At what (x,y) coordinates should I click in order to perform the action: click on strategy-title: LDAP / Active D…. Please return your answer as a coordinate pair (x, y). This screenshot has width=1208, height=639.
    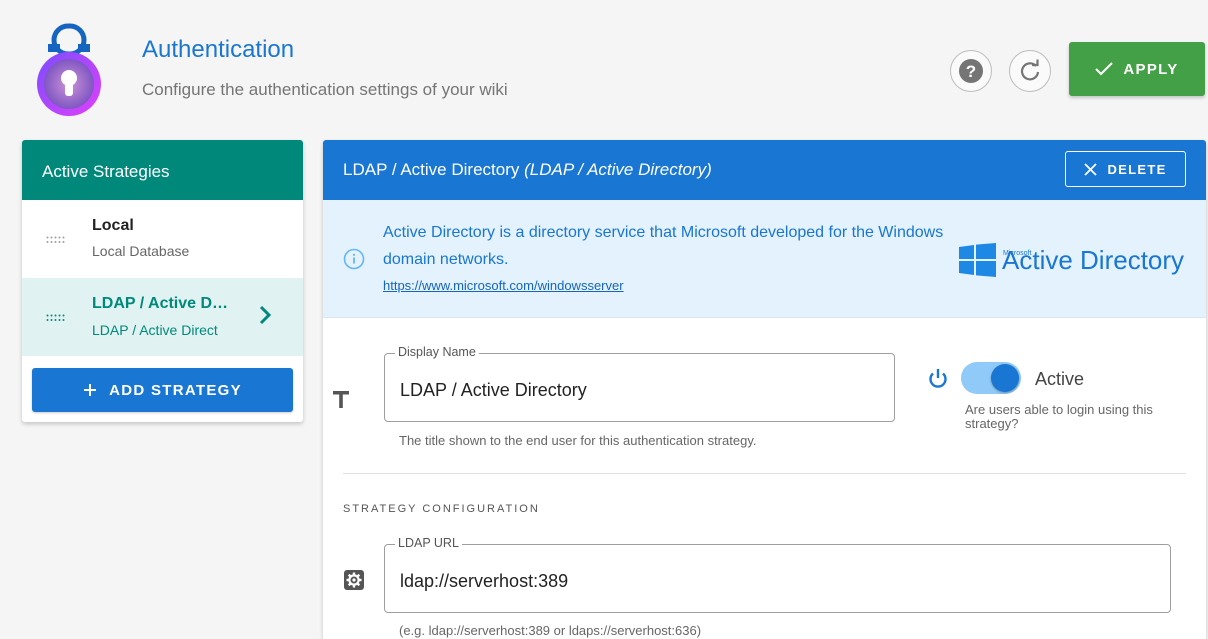
    Looking at the image, I should click on (160, 303).